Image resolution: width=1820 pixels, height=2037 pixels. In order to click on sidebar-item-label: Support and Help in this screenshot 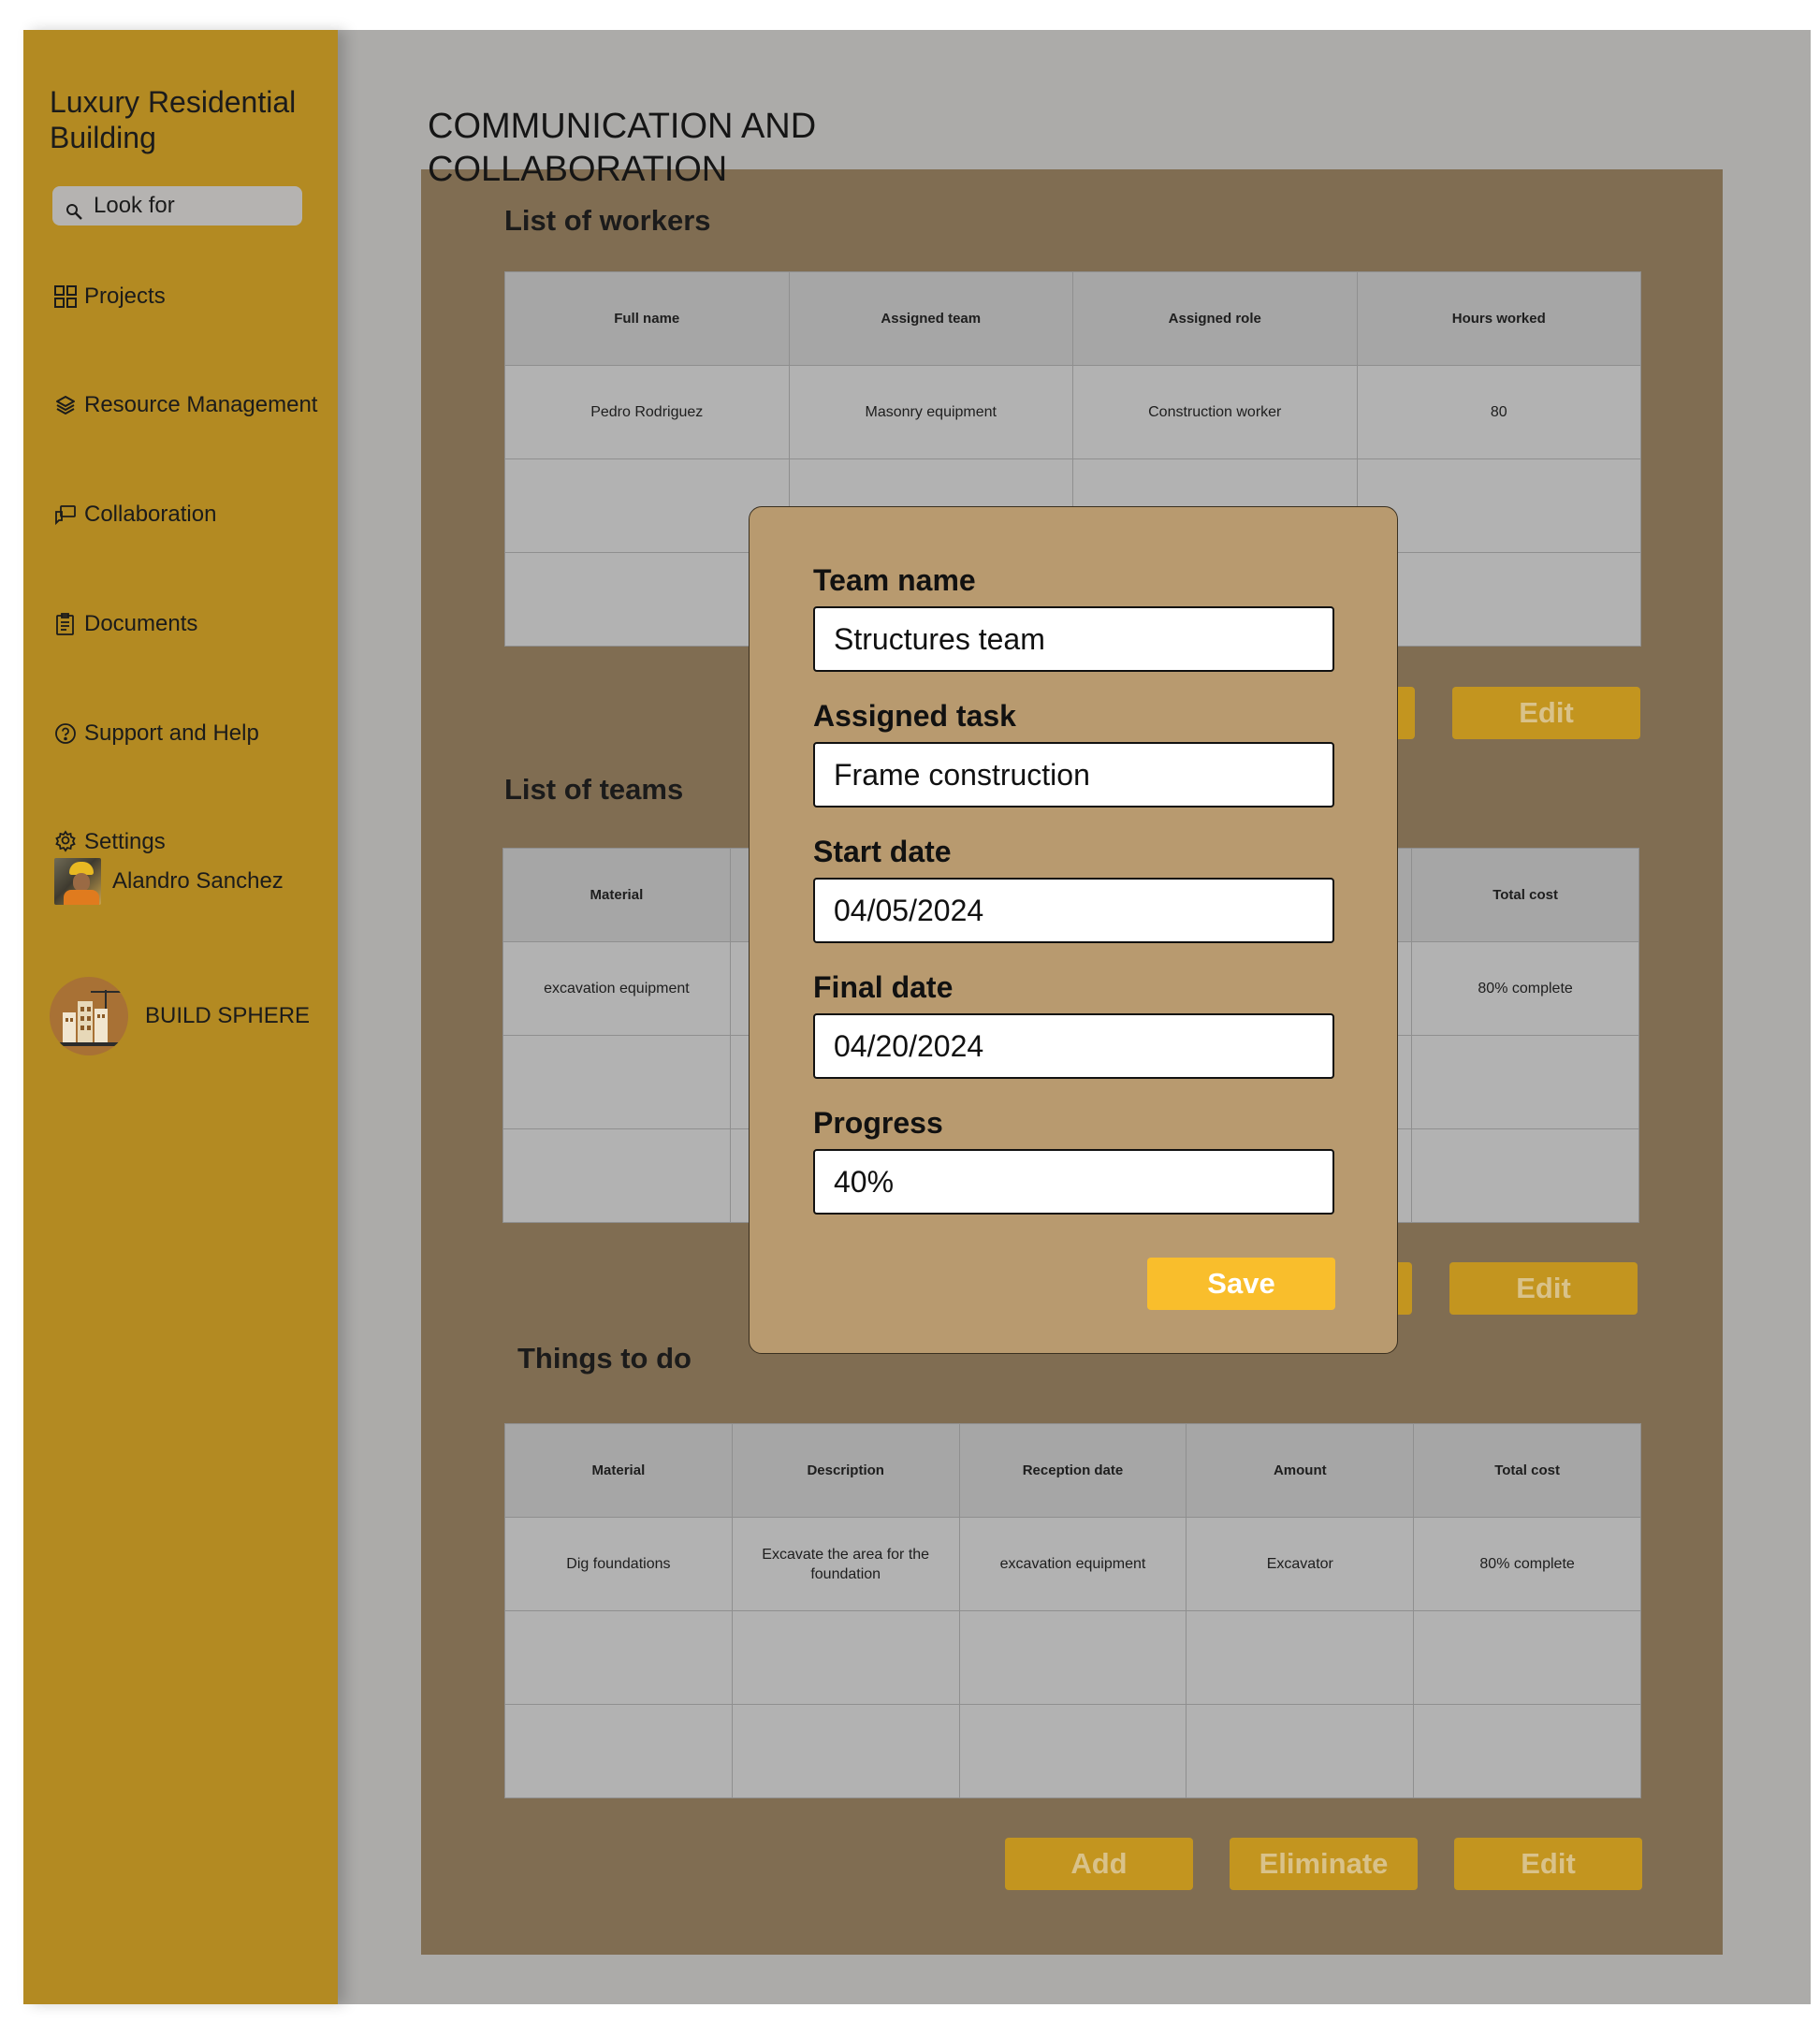, I will do `click(171, 733)`.